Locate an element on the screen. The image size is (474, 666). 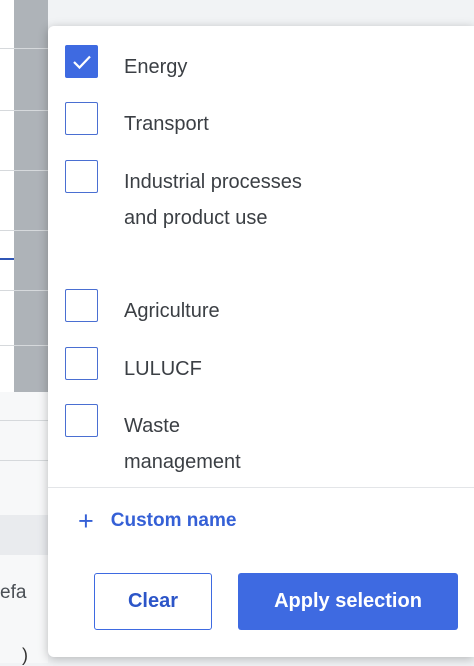
option-transport: Transport is located at coordinates (194, 122).